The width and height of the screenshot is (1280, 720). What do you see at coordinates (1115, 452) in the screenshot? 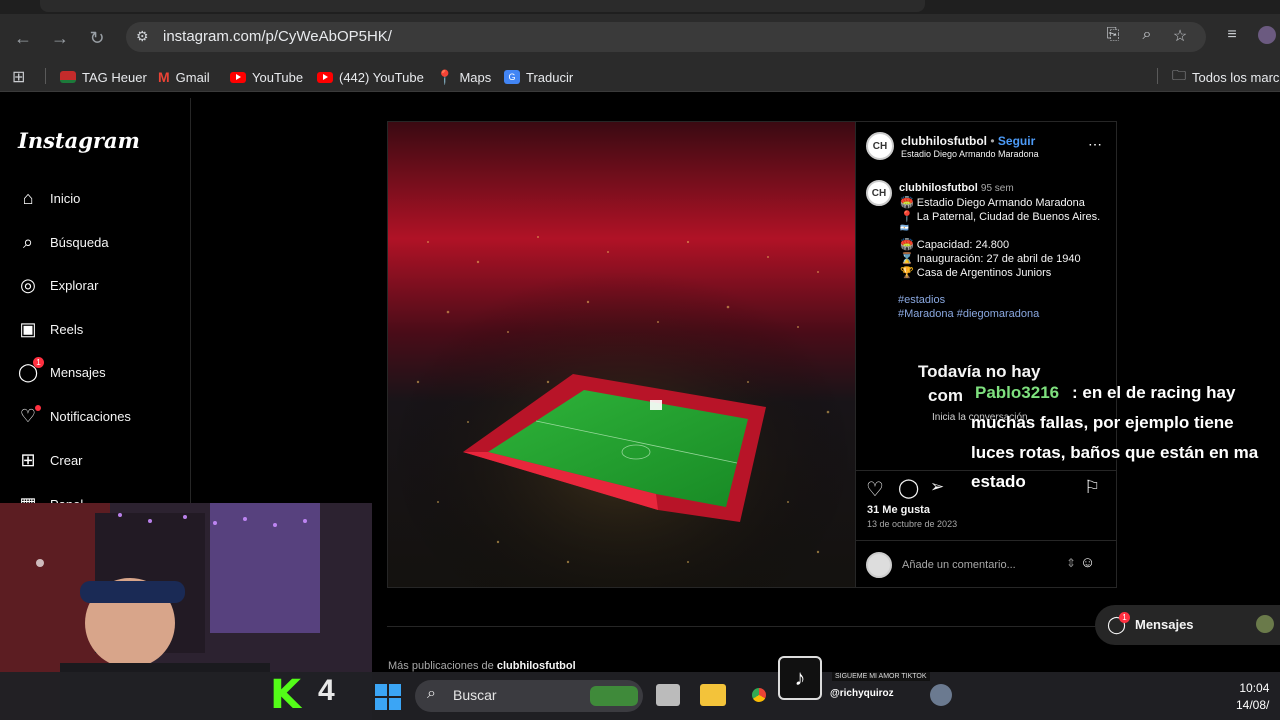
I see `chat-line-3: luces rotas, baños que están en ma` at bounding box center [1115, 452].